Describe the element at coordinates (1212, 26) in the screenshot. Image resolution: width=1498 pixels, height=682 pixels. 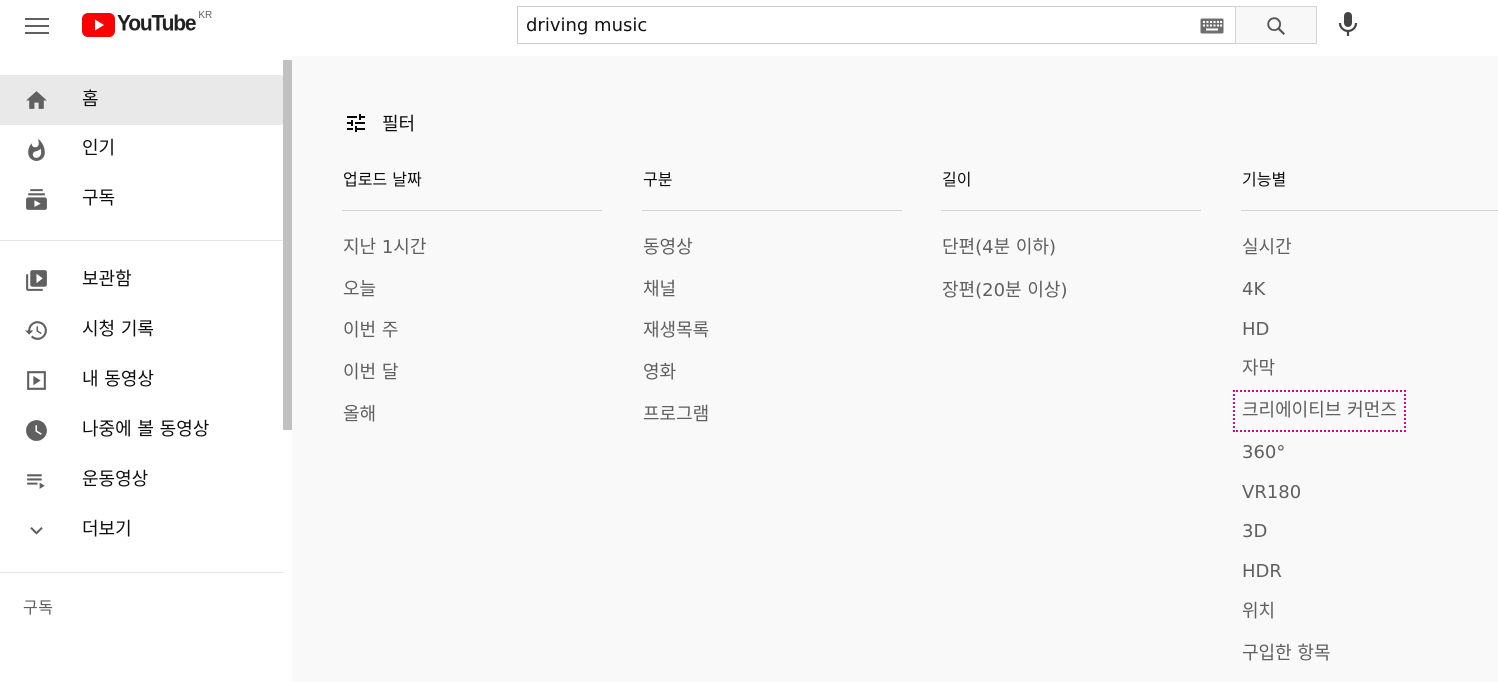
I see `keyboard-icon` at that location.